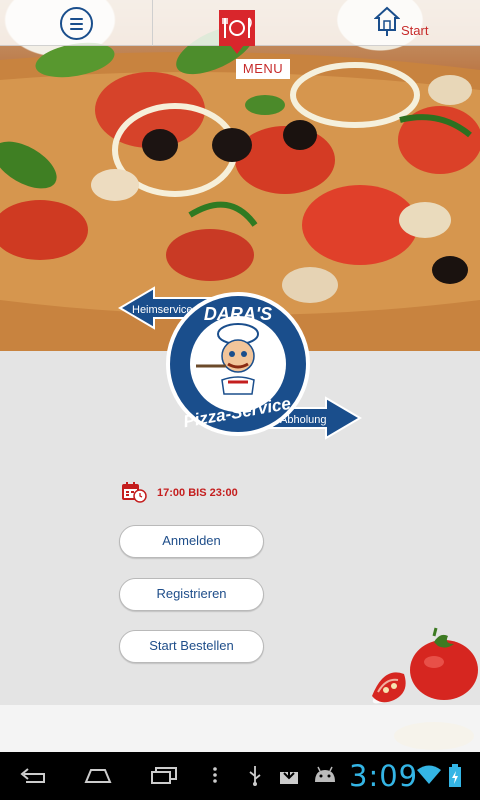  I want to click on register-button: Registrieren, so click(191, 594).